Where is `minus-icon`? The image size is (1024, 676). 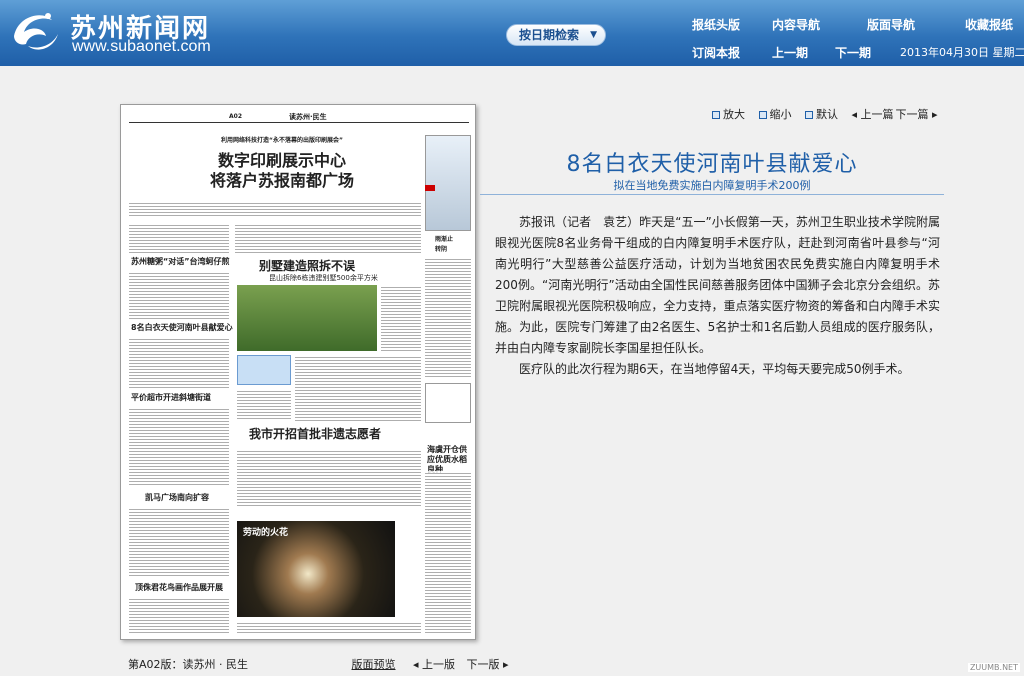 minus-icon is located at coordinates (762, 115).